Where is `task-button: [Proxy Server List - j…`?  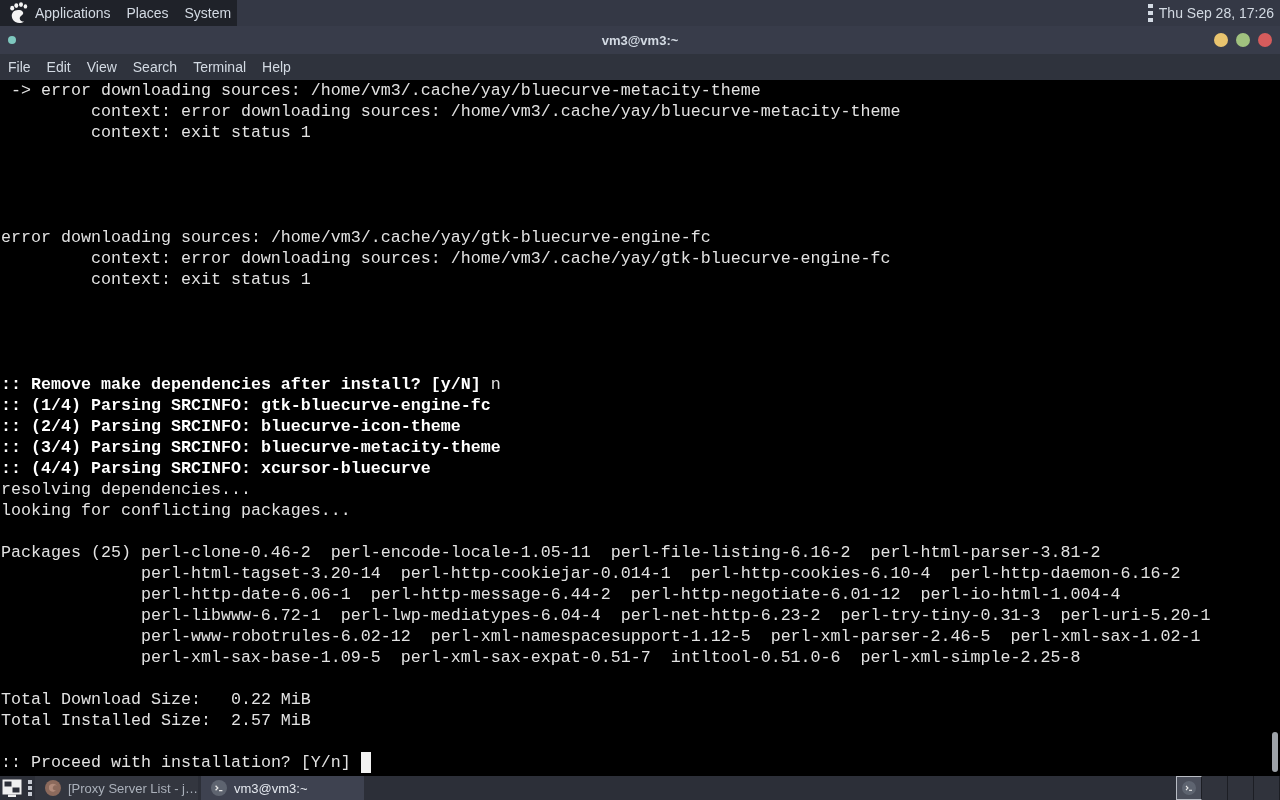 task-button: [Proxy Server List - j… is located at coordinates (116, 788).